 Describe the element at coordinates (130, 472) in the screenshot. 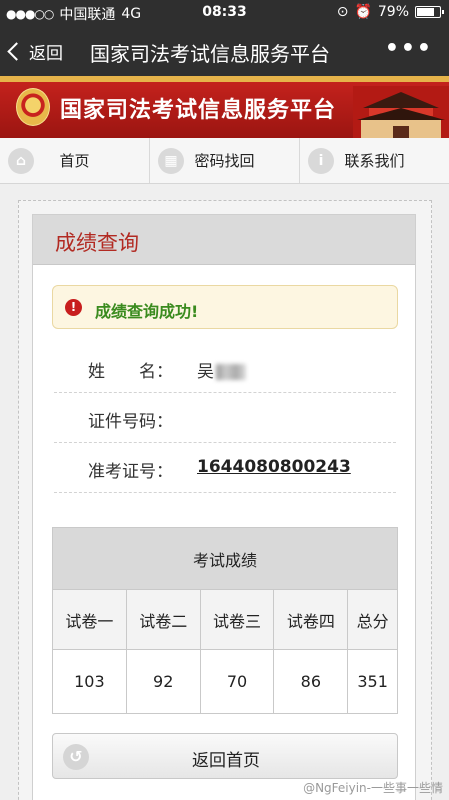

I see `ticket-label: 准考证号：` at that location.